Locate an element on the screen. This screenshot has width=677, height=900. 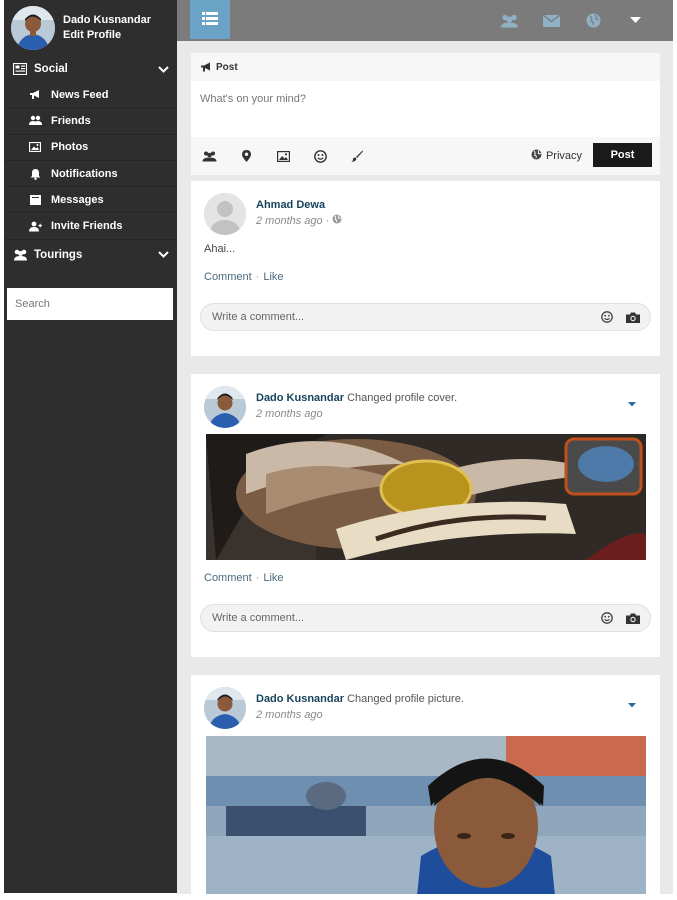
status-textarea is located at coordinates (425, 107).